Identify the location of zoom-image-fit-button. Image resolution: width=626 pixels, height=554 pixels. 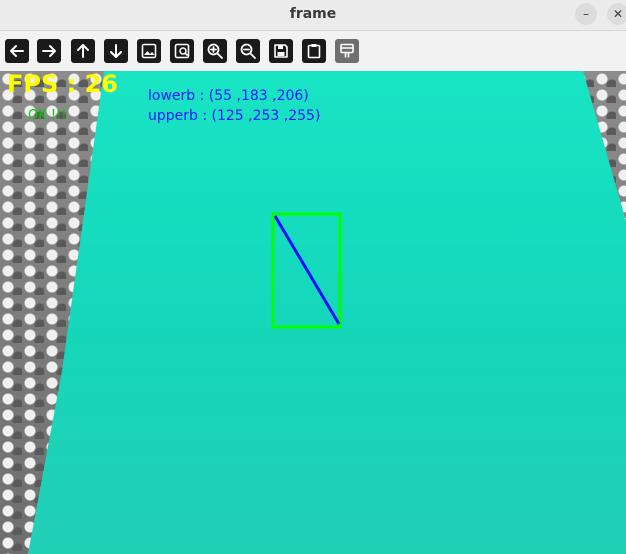
(182, 51).